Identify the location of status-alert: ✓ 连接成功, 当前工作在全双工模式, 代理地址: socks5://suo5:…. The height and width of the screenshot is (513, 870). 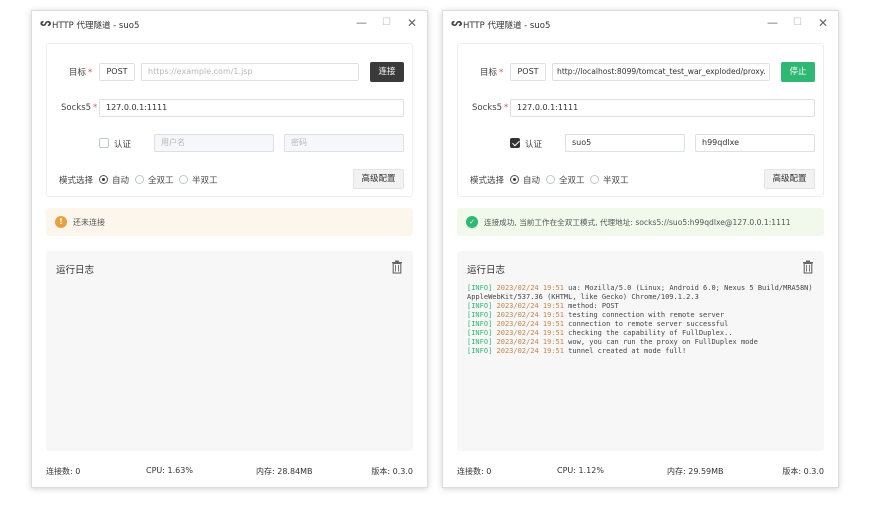
(640, 222).